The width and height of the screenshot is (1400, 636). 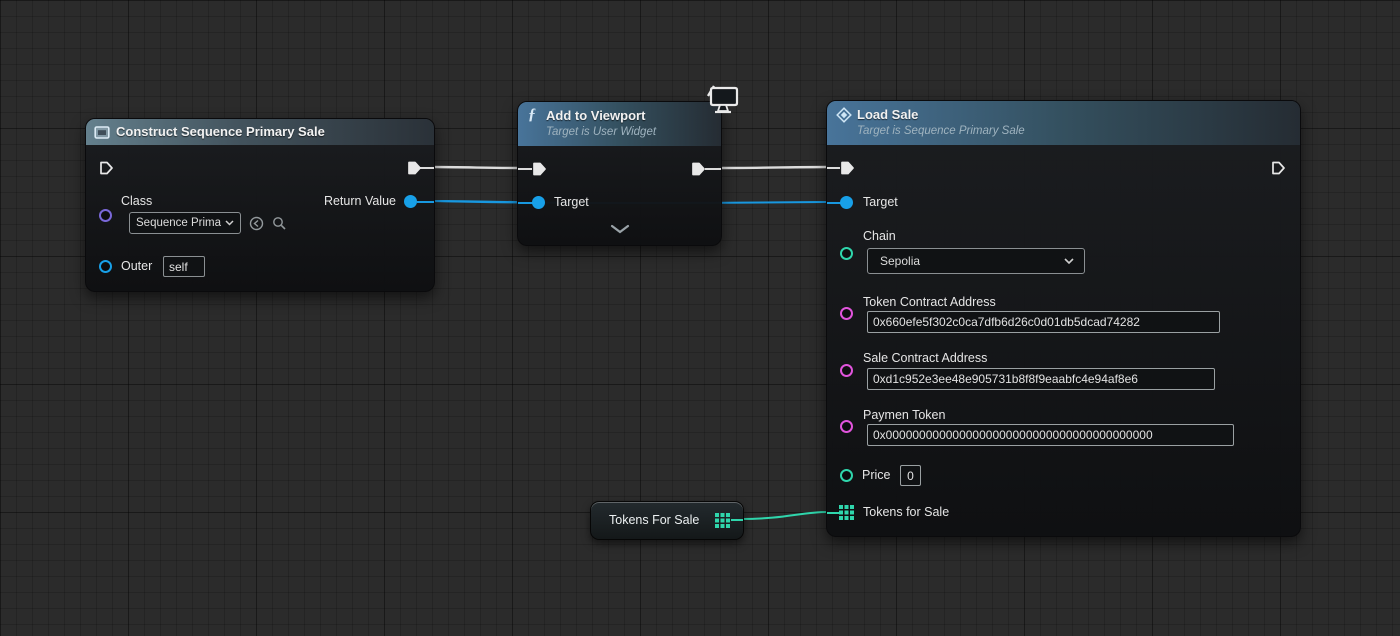 What do you see at coordinates (184, 266) in the screenshot?
I see `outer-value-field: self` at bounding box center [184, 266].